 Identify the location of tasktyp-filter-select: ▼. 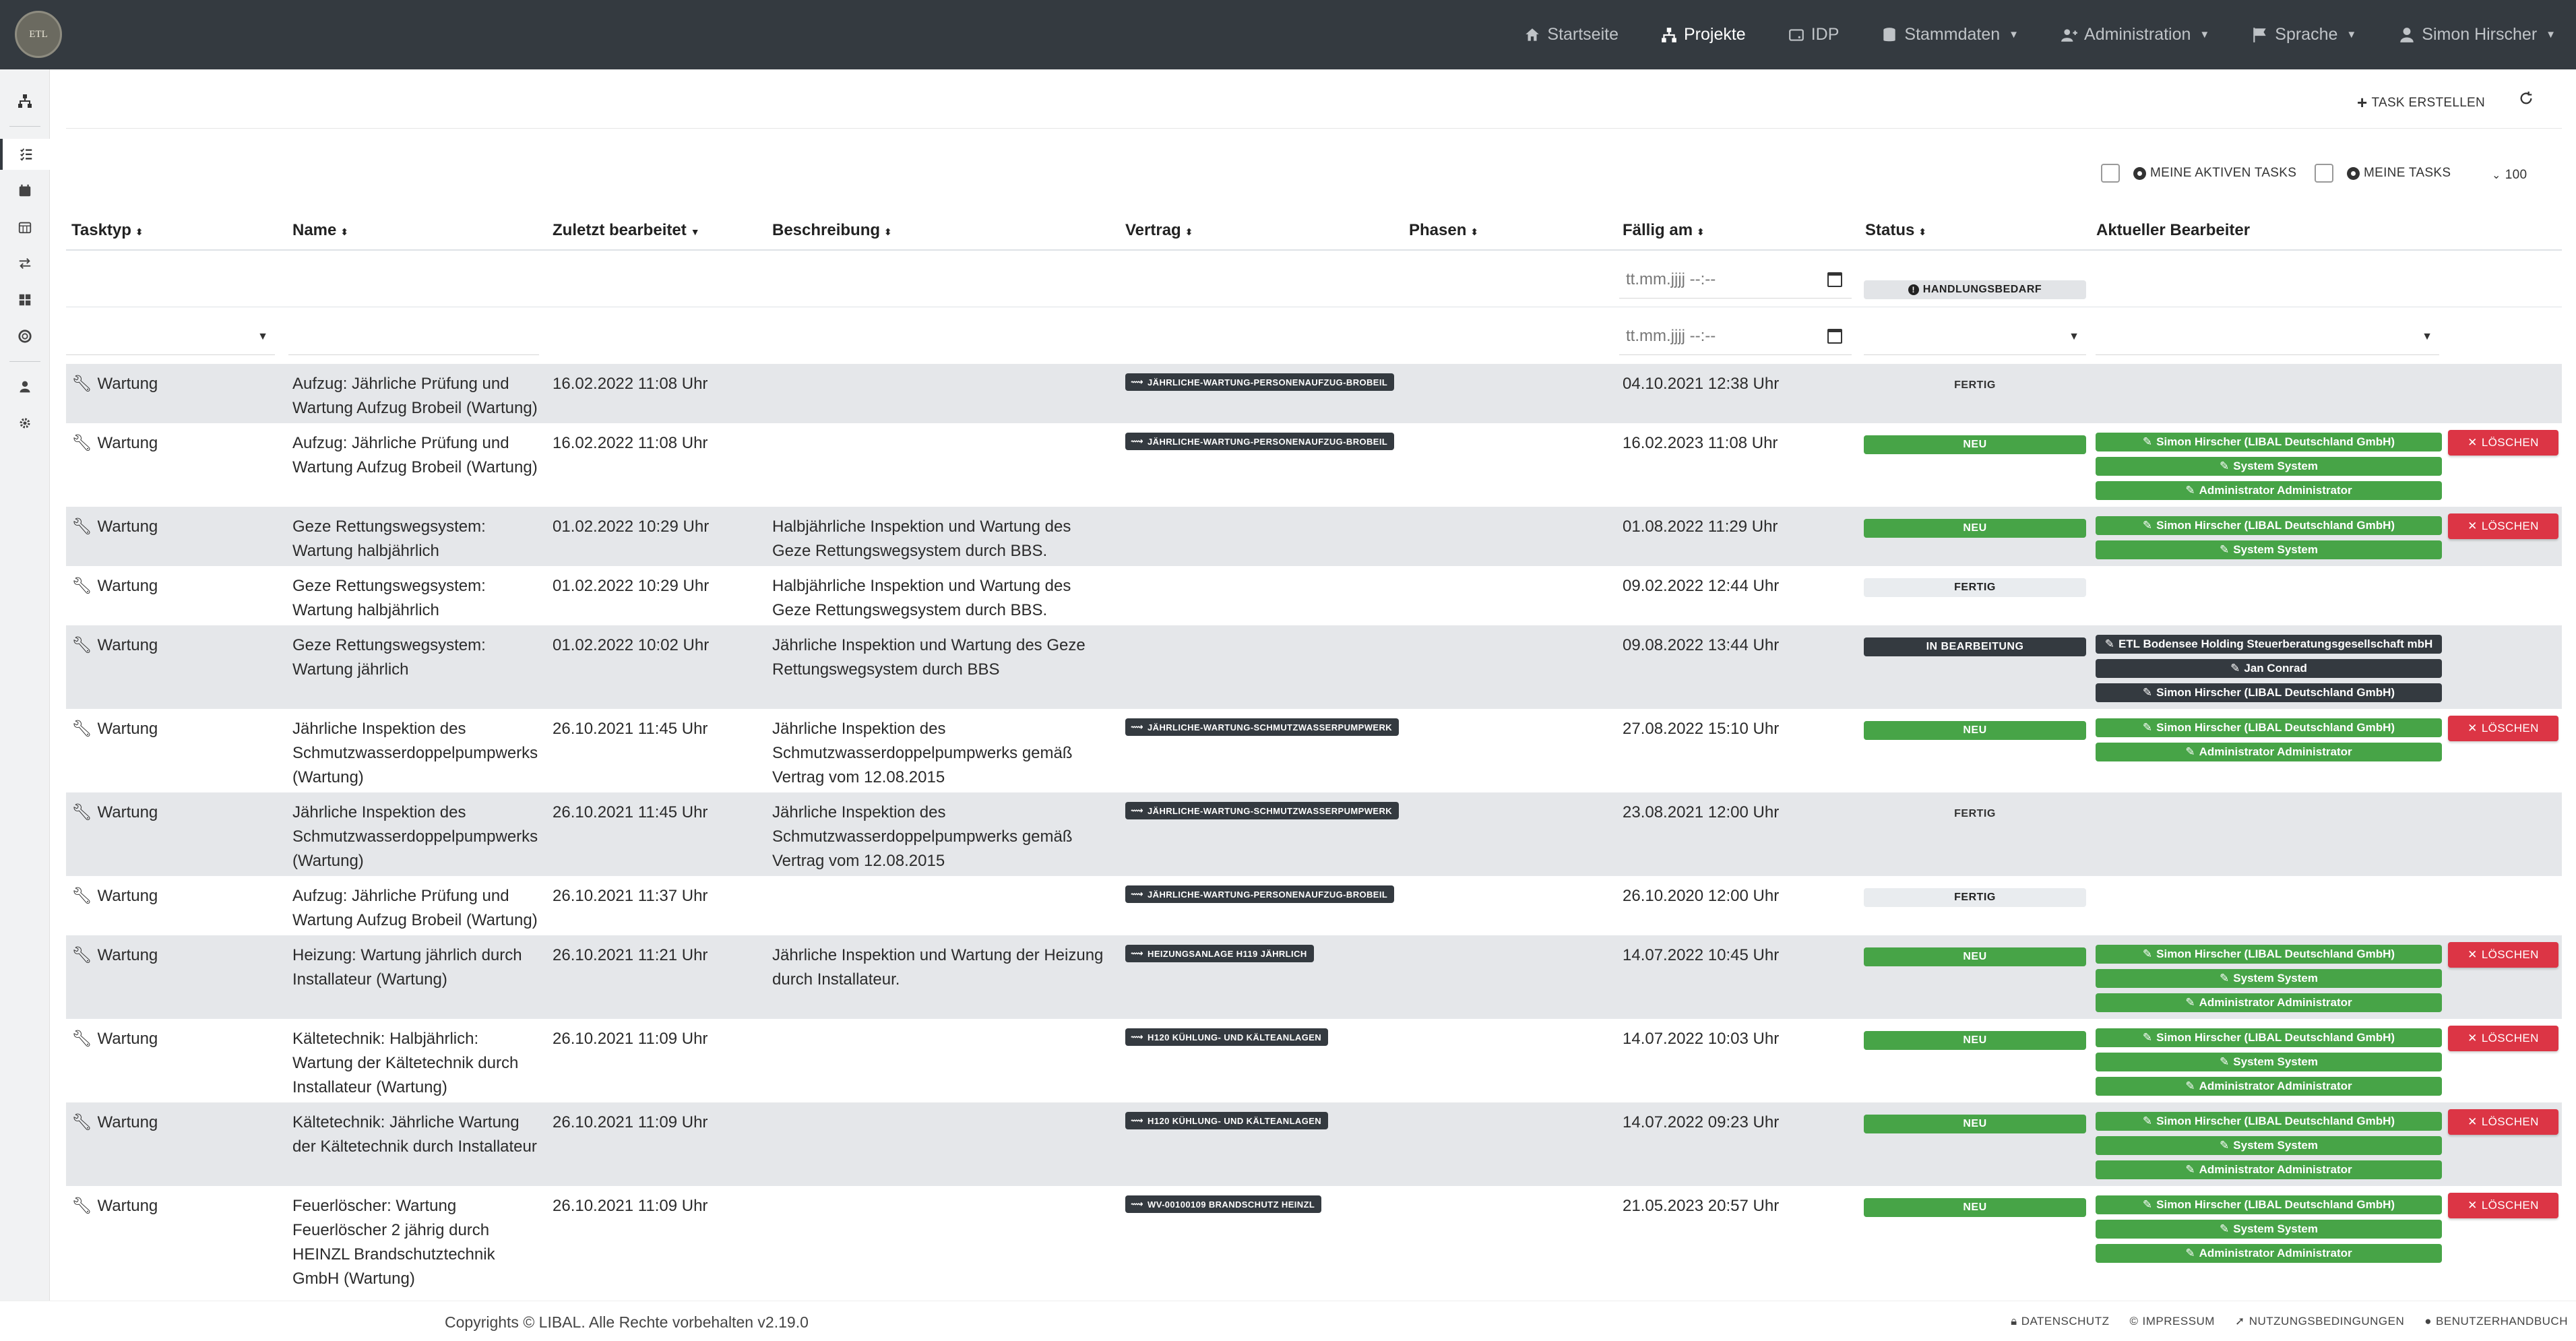
(170, 336).